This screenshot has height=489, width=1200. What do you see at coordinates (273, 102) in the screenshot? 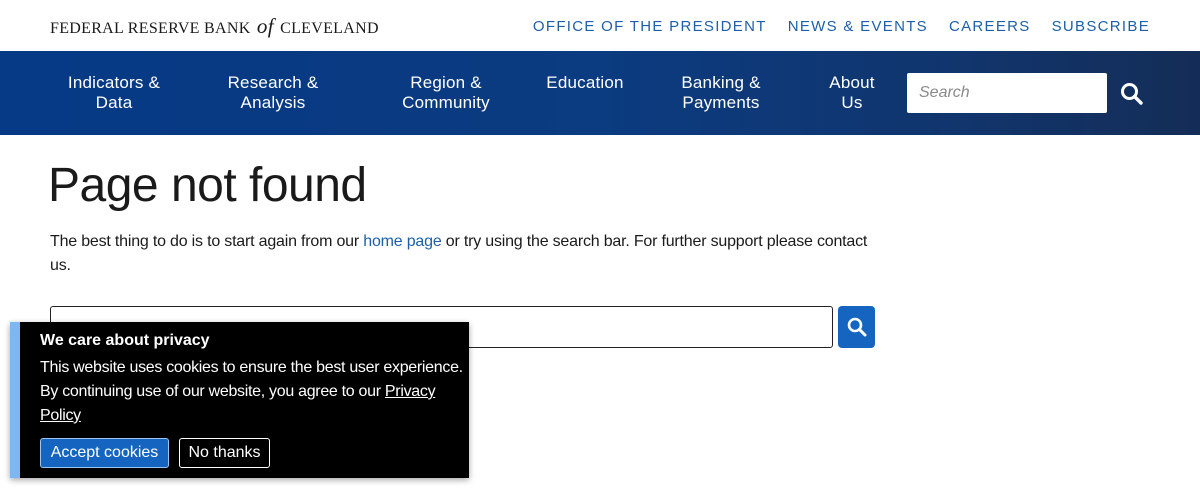
I see `nav-item-label-line2: Analysis` at bounding box center [273, 102].